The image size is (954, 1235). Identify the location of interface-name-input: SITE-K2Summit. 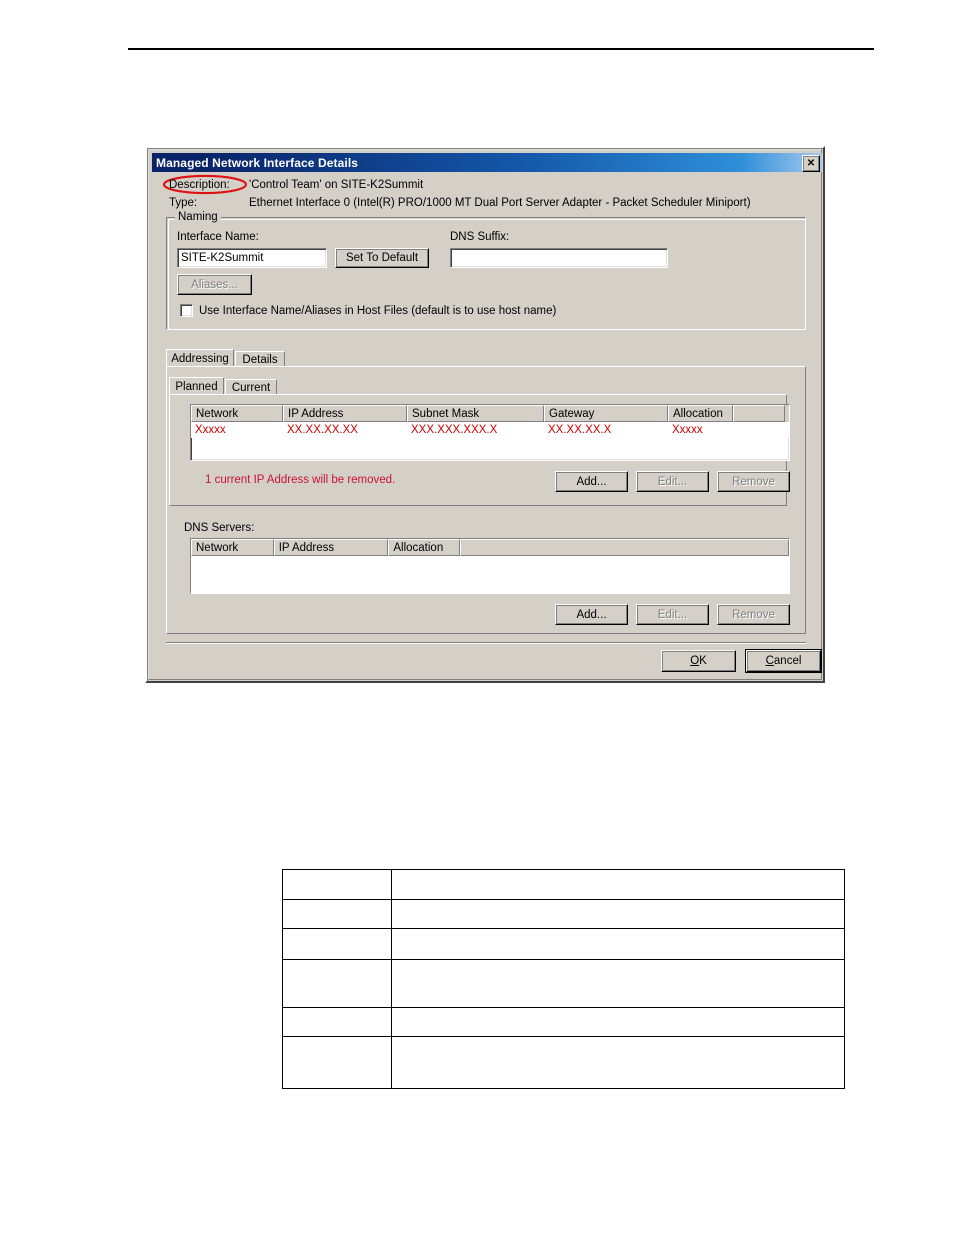
(252, 258).